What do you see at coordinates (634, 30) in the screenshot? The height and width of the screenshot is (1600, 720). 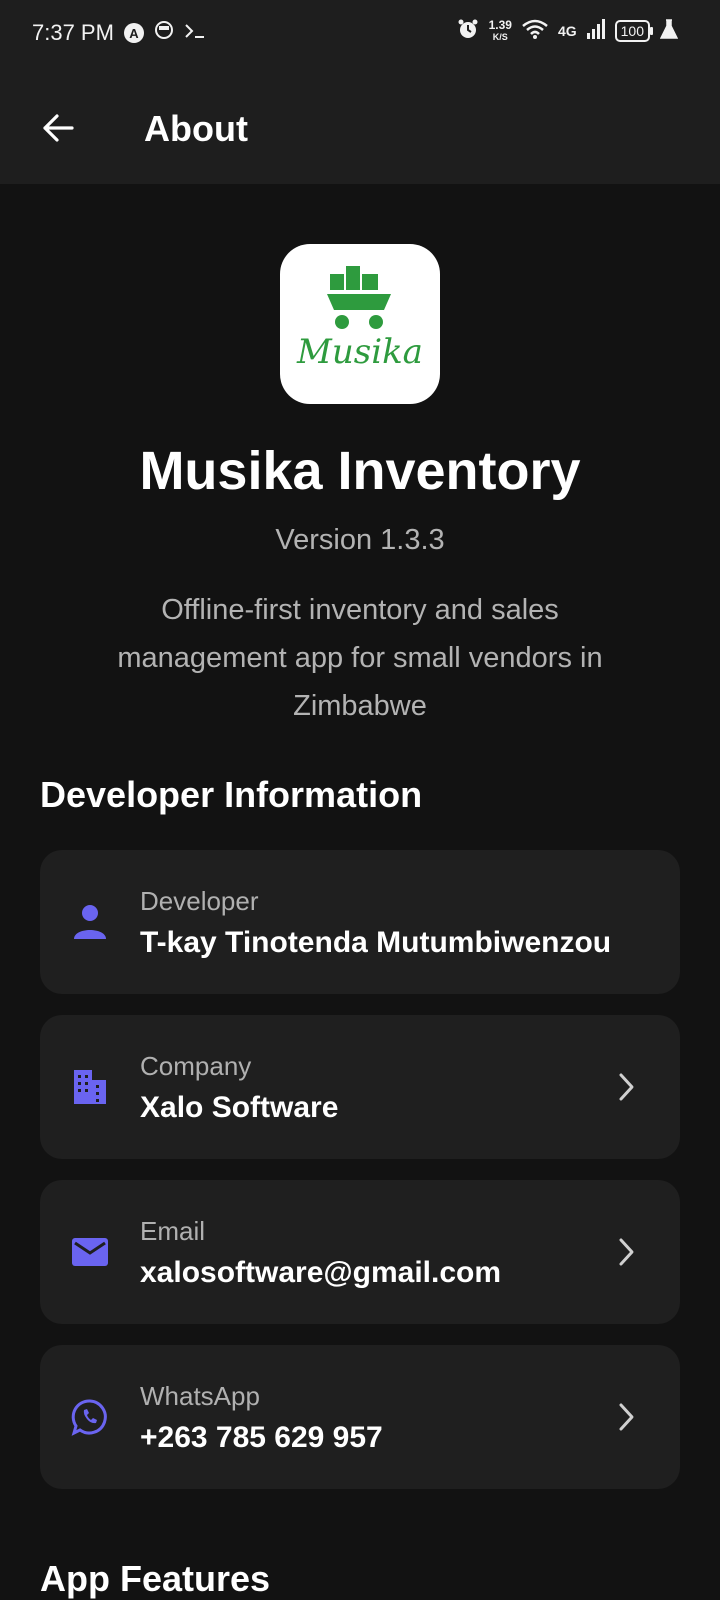 I see `battery-indicator: 100` at bounding box center [634, 30].